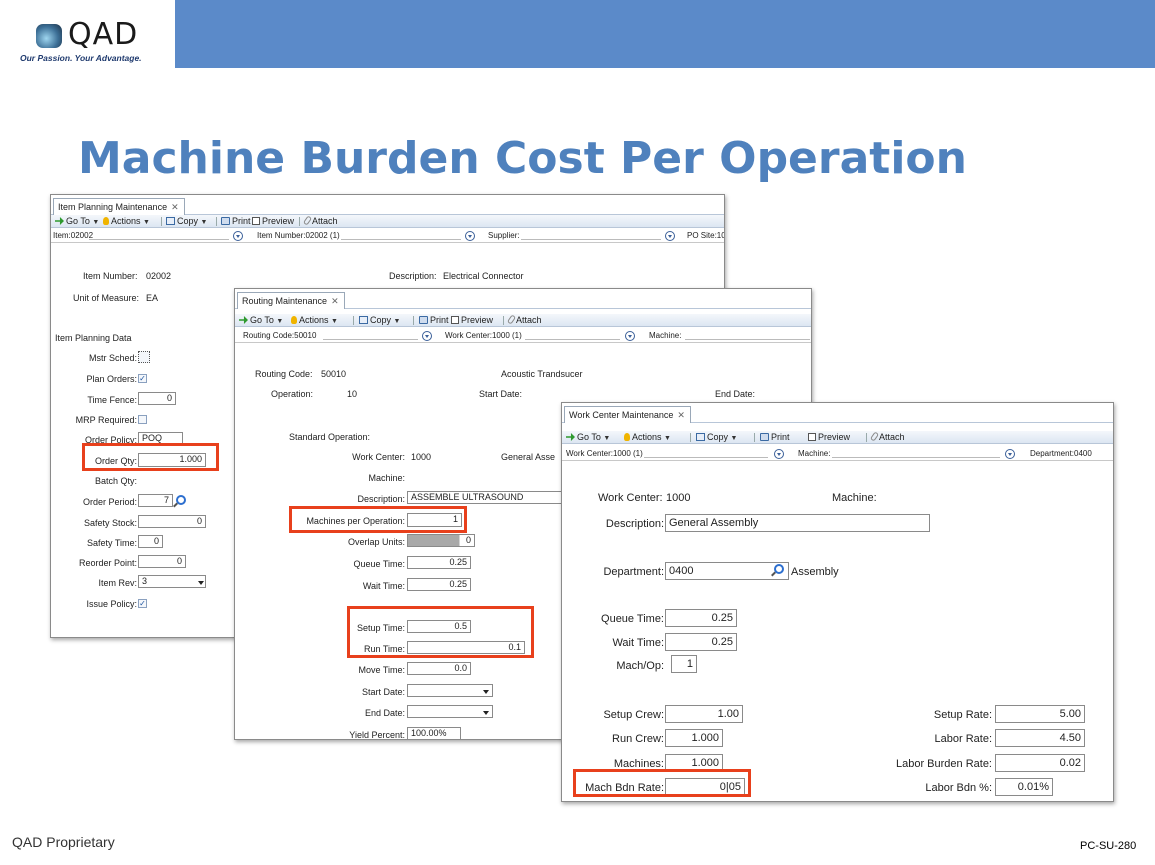  What do you see at coordinates (383, 692) in the screenshot?
I see `start-date-label: Start Date:` at bounding box center [383, 692].